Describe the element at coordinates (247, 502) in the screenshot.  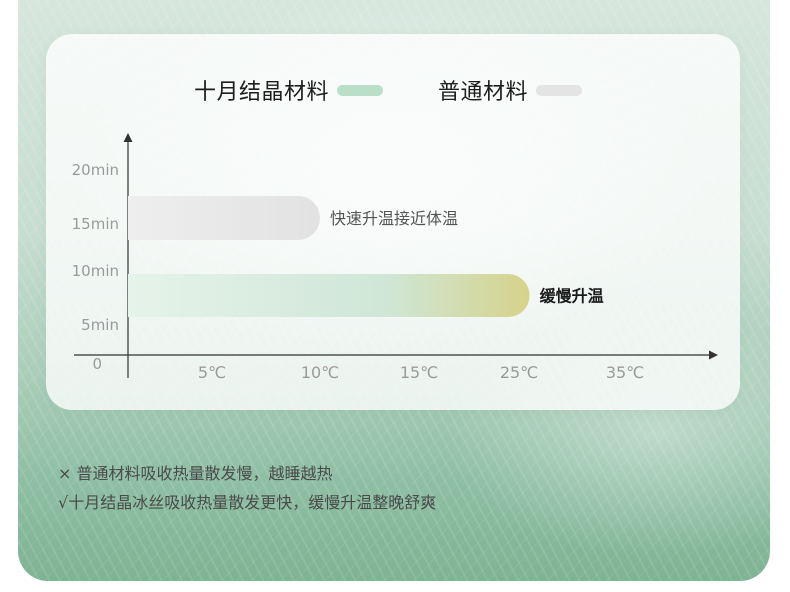
I see `note-crystal: √十月结晶冰丝吸收热量散发更快，缓慢升温整晚舒爽` at that location.